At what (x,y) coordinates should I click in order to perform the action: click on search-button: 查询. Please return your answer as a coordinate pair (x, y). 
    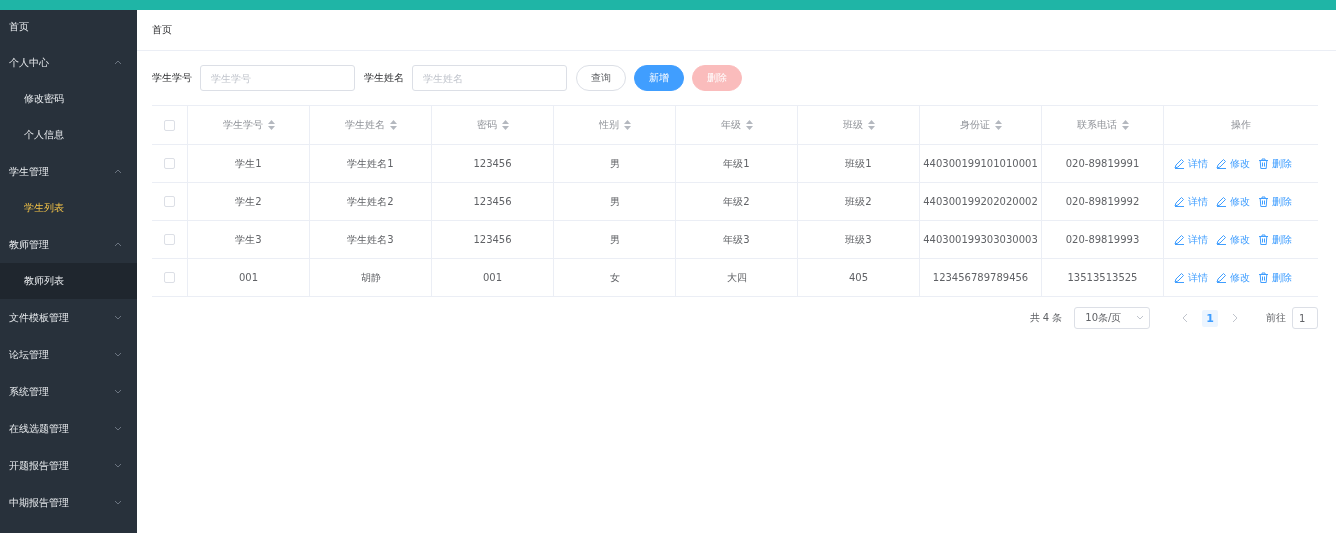
    Looking at the image, I should click on (601, 78).